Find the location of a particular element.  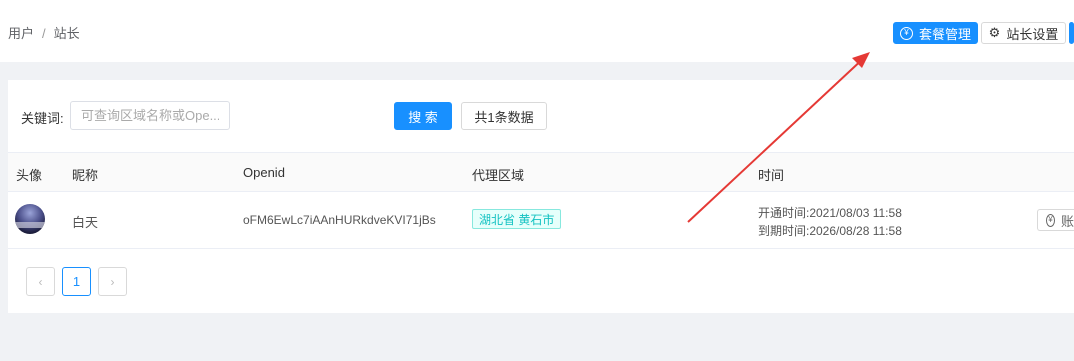

row-action-button: ¥ 账 is located at coordinates (1055, 220).